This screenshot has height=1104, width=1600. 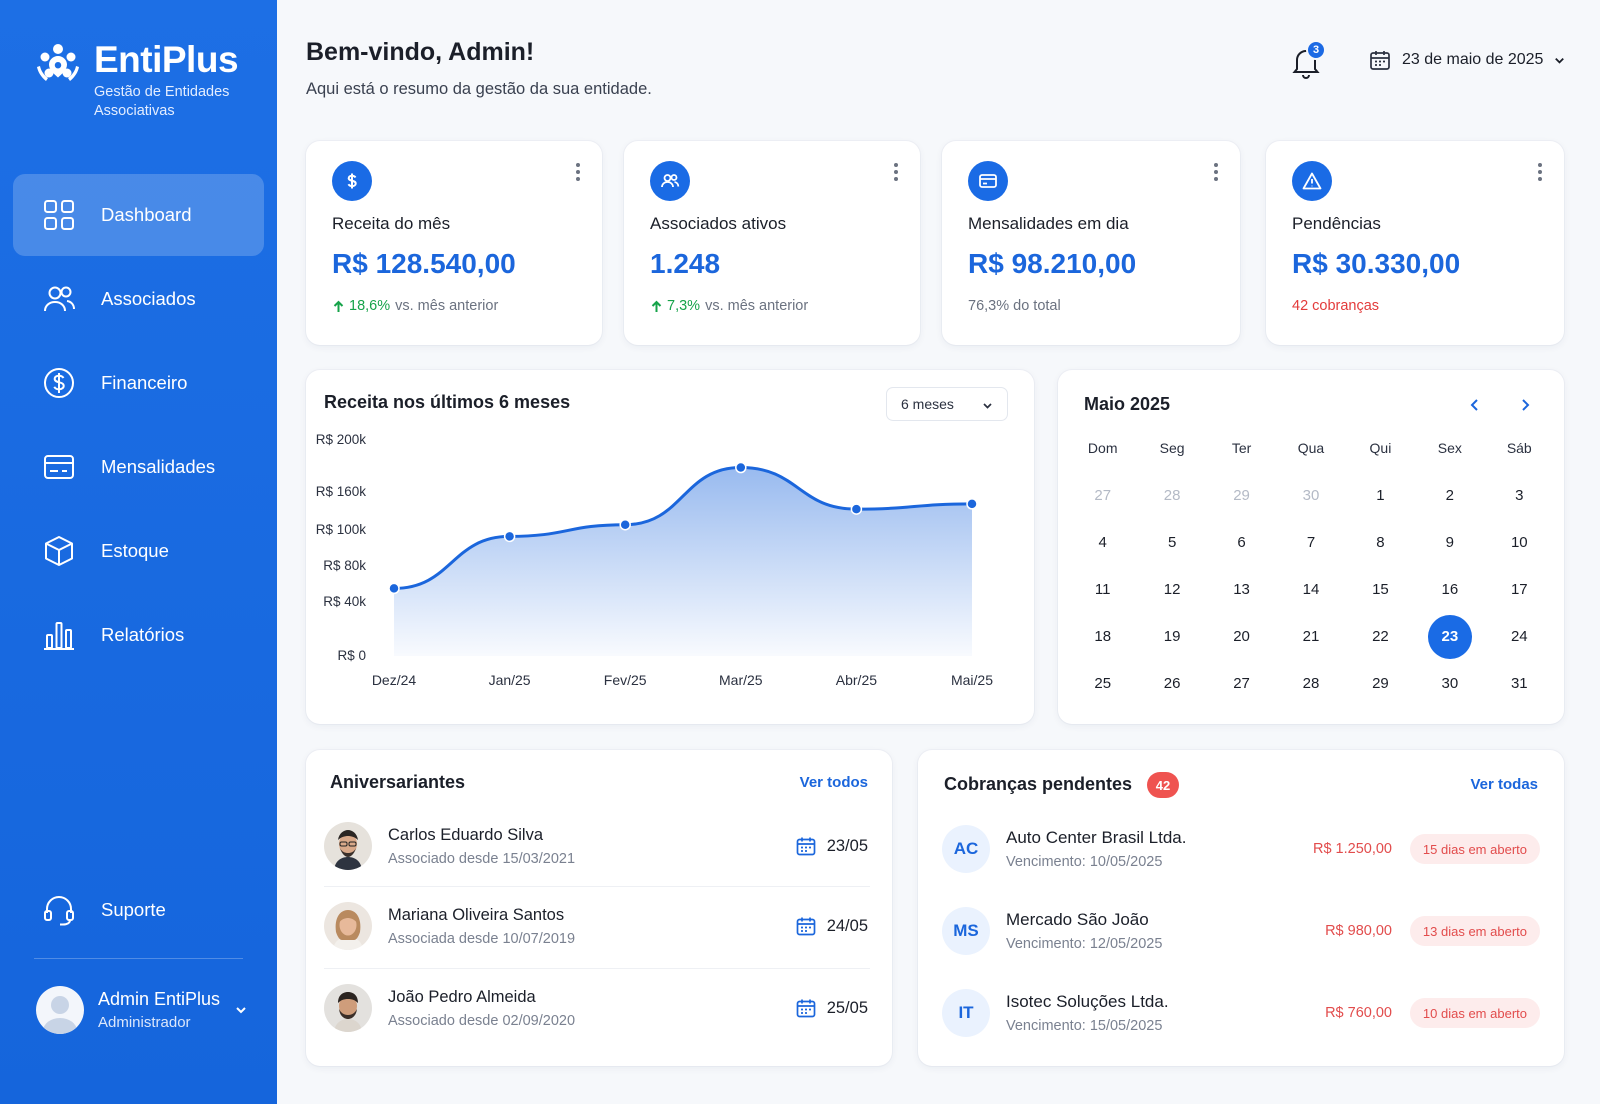 What do you see at coordinates (352, 181) in the screenshot?
I see `dollar-icon` at bounding box center [352, 181].